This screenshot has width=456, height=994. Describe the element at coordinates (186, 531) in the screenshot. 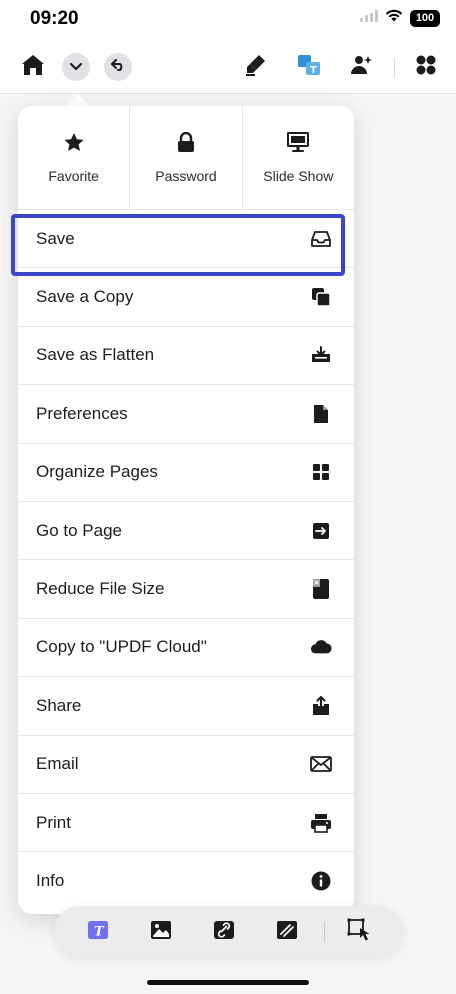

I see `menu-item-go-to-page: Go to Page` at that location.